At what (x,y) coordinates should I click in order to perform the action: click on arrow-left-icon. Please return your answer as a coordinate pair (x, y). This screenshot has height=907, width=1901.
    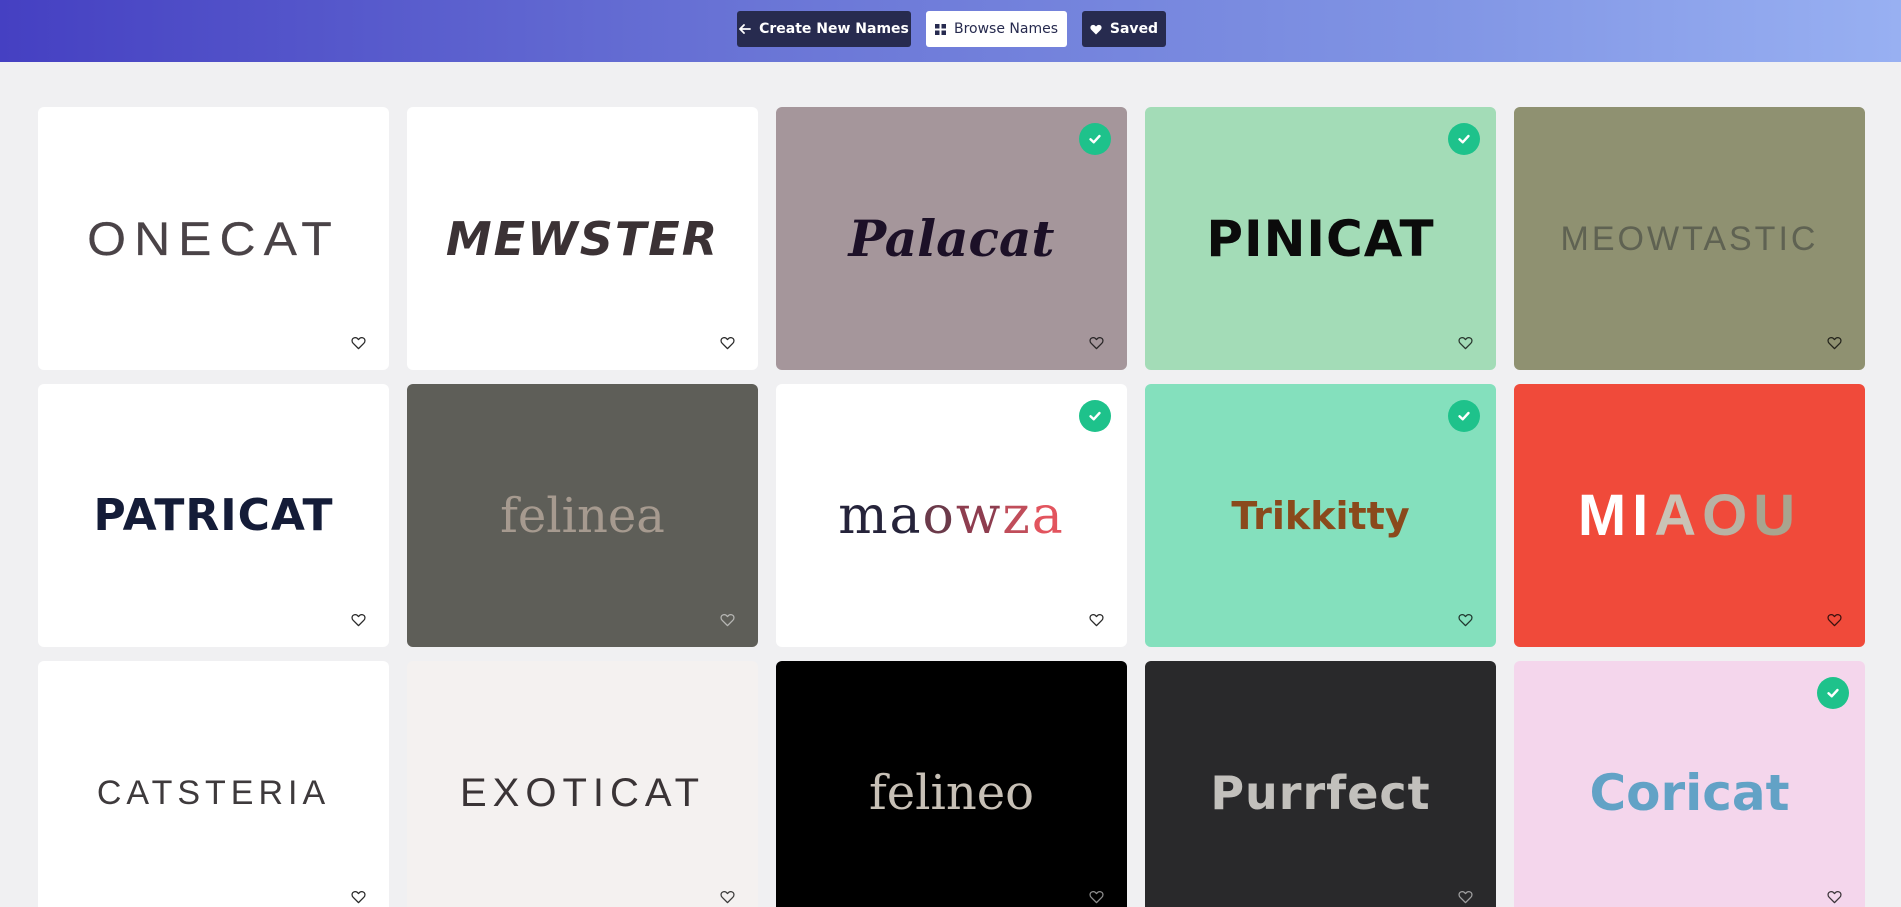
    Looking at the image, I should click on (745, 29).